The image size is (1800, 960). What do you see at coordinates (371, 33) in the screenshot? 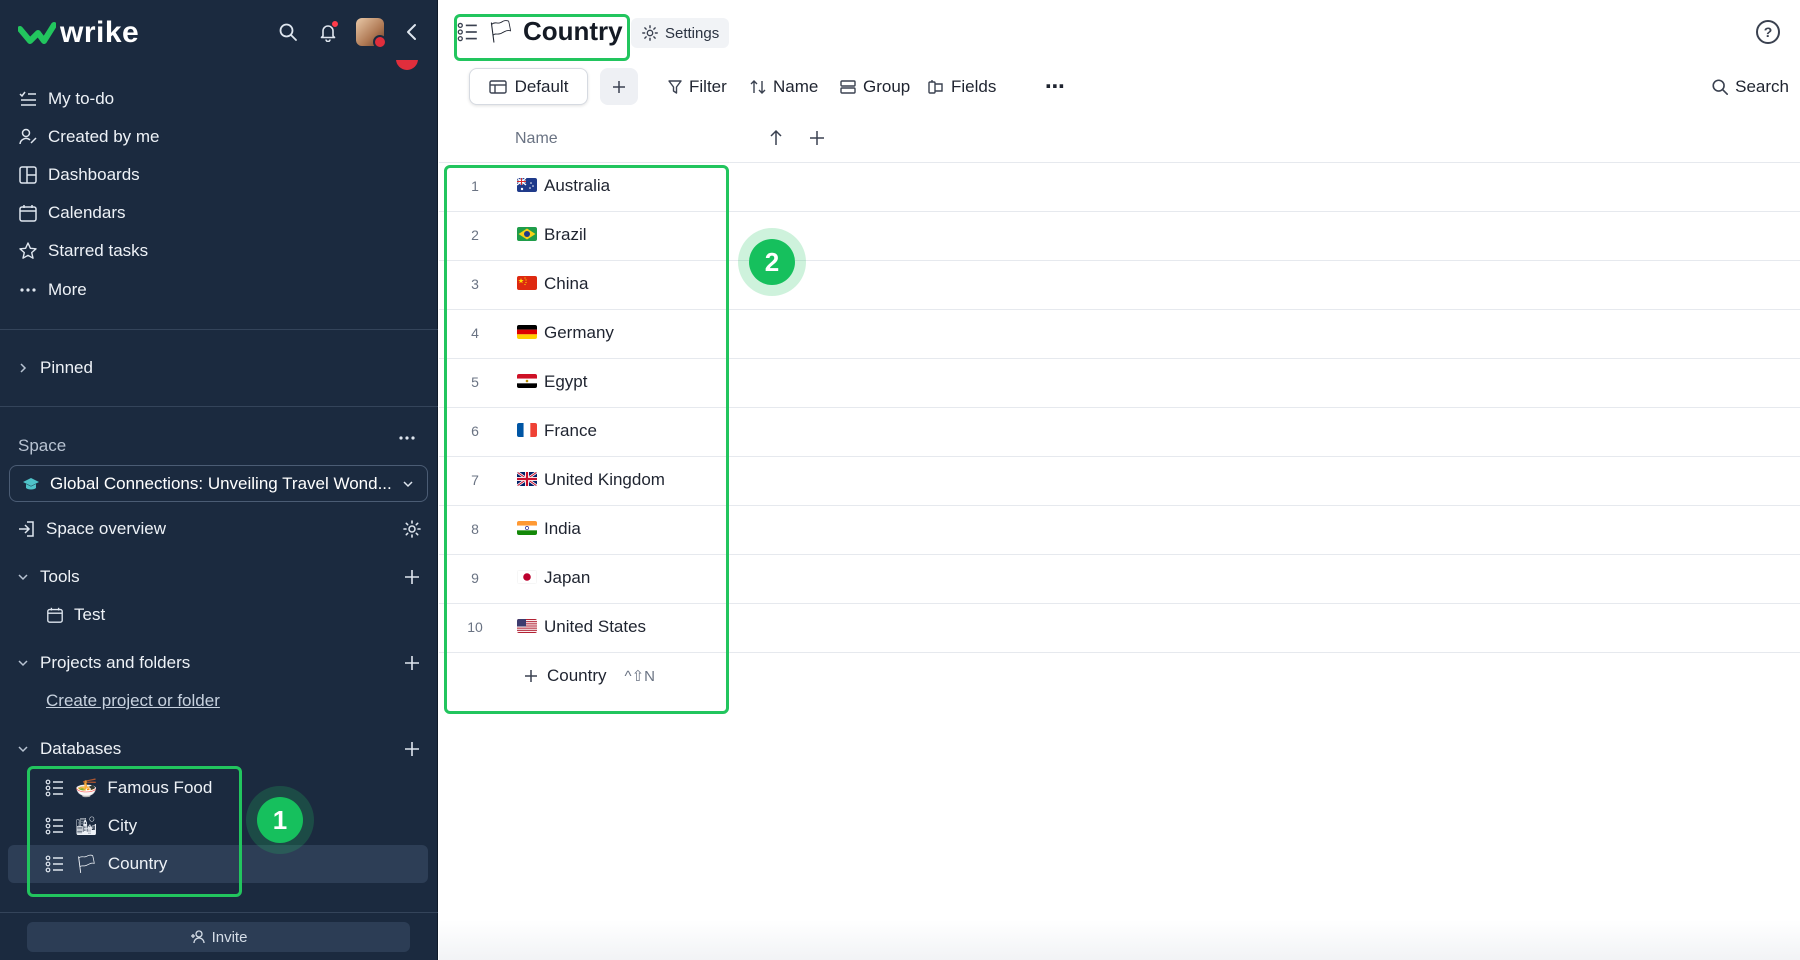
I see `avatar` at bounding box center [371, 33].